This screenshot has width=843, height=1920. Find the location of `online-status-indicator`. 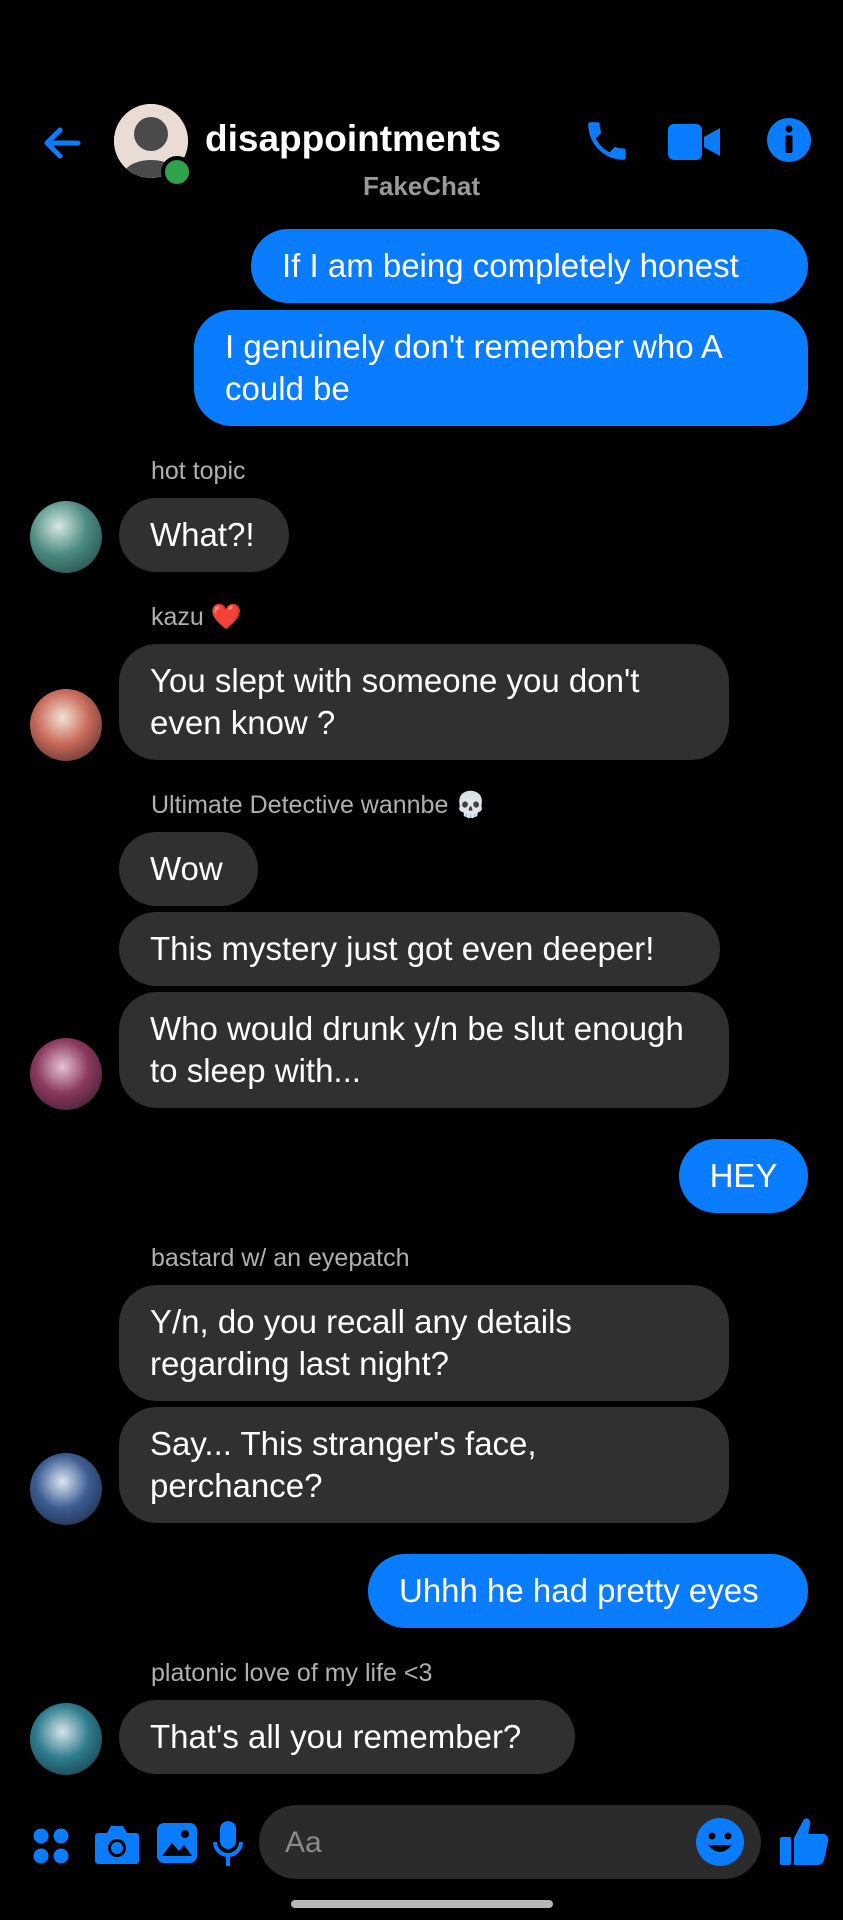

online-status-indicator is located at coordinates (177, 172).